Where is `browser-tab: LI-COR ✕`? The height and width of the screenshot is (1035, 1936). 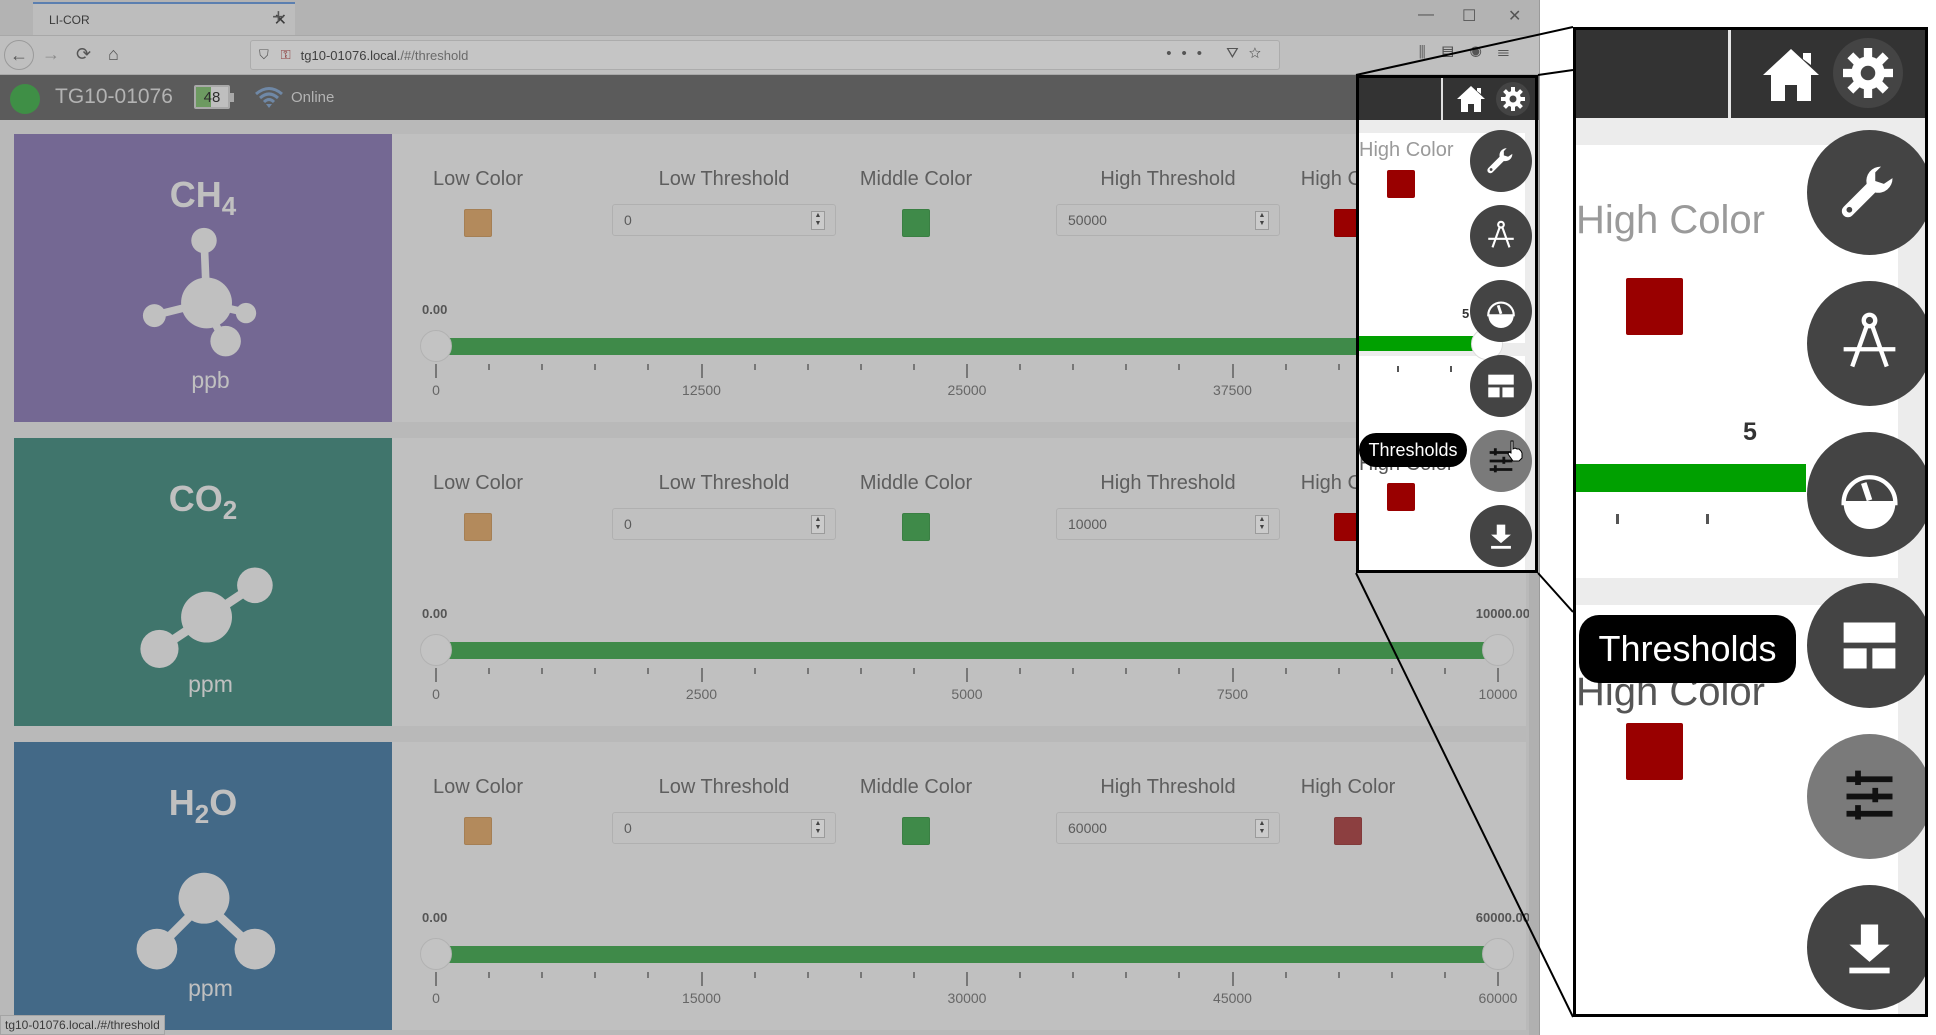
browser-tab: LI-COR ✕ is located at coordinates (164, 18).